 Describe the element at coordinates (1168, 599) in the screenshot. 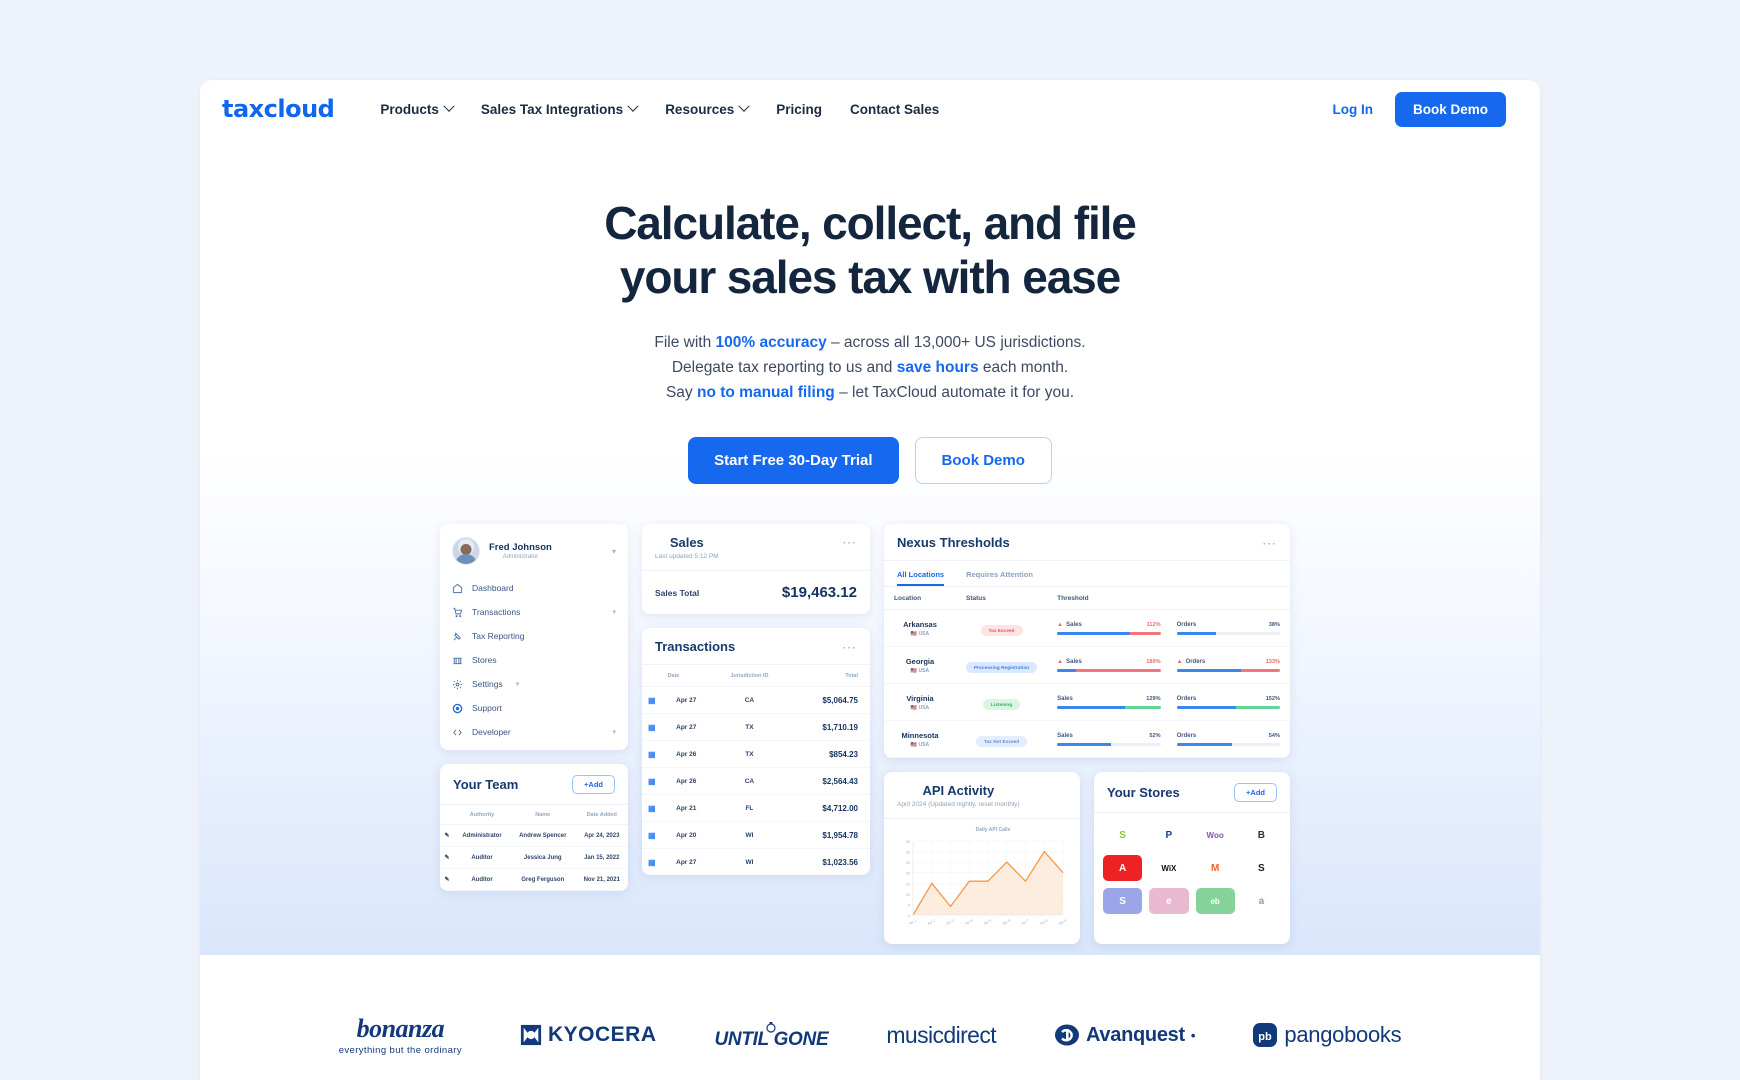

I see `col-threshold: Threshold` at that location.